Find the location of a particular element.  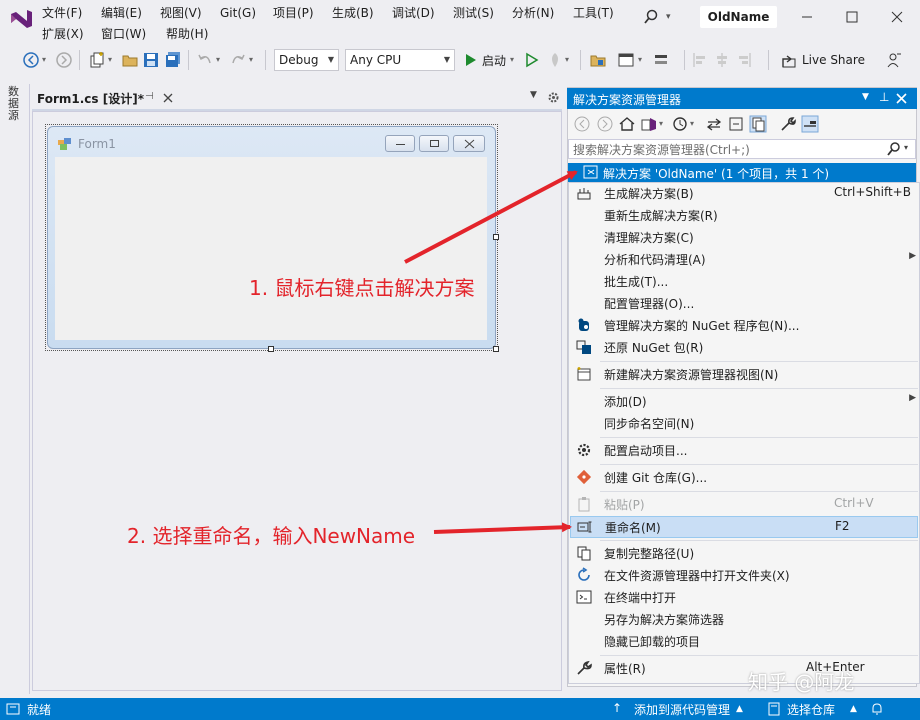

menu-item-open-in-terminal: 在终端中打开 is located at coordinates (744, 598).